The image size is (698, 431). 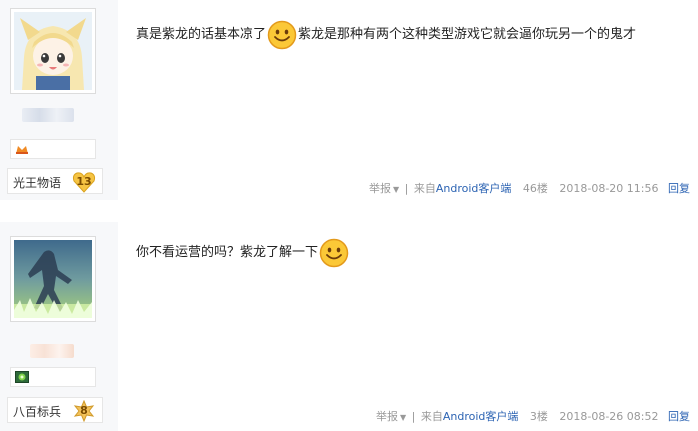 What do you see at coordinates (467, 34) in the screenshot?
I see `post-text-part2: 紫龙是那种有两个这种类型游戏它就会逼你玩另一个的鬼才` at bounding box center [467, 34].